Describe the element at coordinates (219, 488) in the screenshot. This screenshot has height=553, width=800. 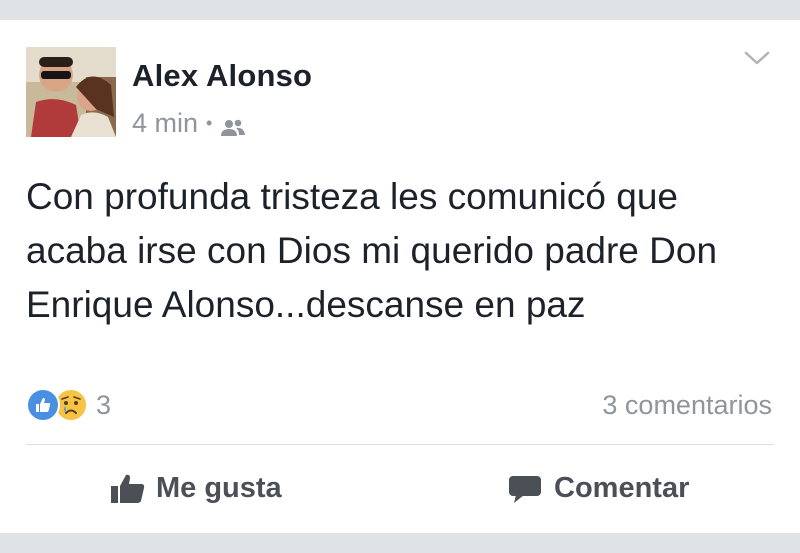
I see `like-button-label: Me gusta` at that location.